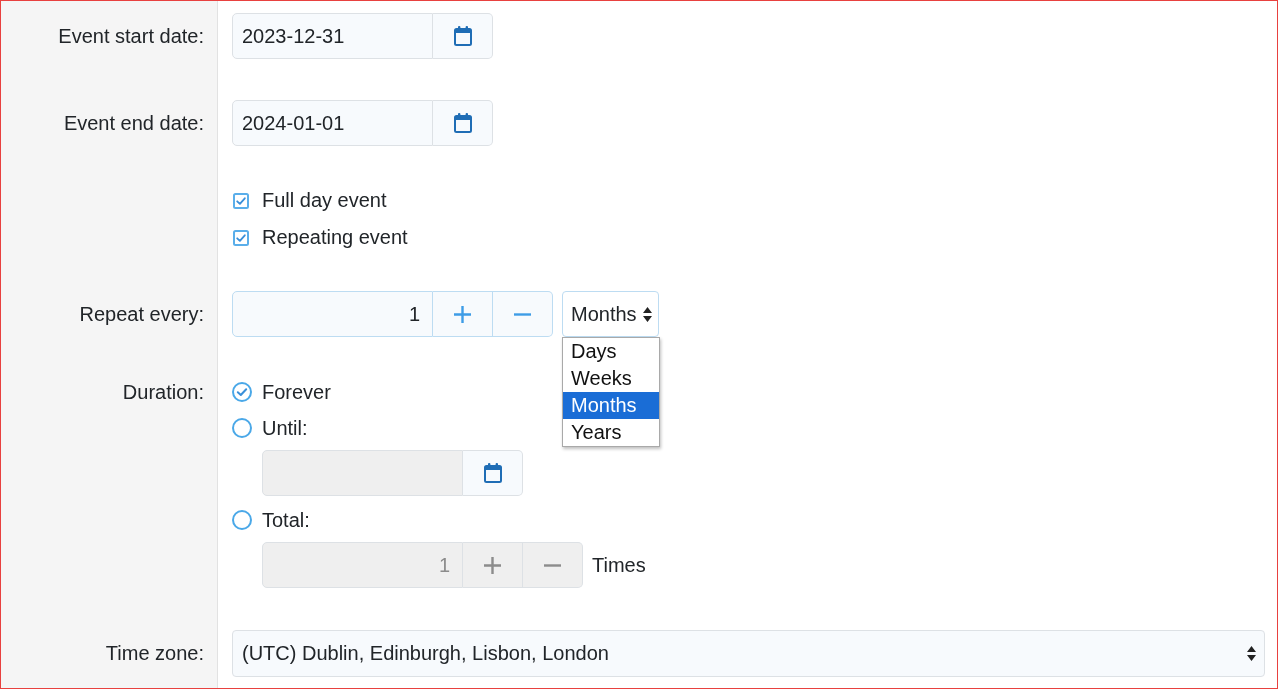  I want to click on dropdown-option: Years, so click(611, 432).